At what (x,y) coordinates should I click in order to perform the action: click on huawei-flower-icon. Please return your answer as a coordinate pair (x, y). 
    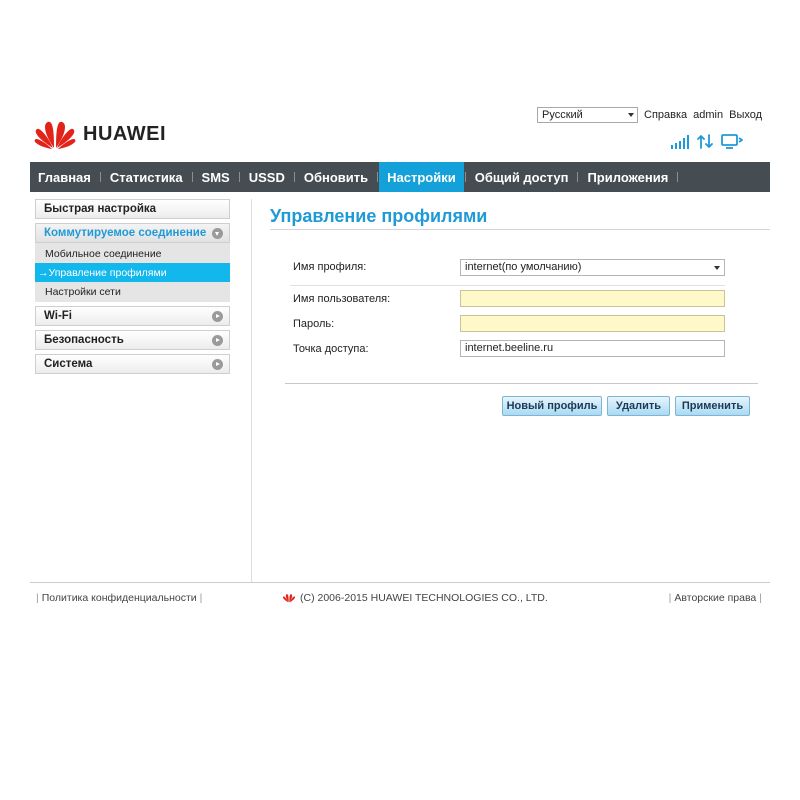
    Looking at the image, I should click on (55, 135).